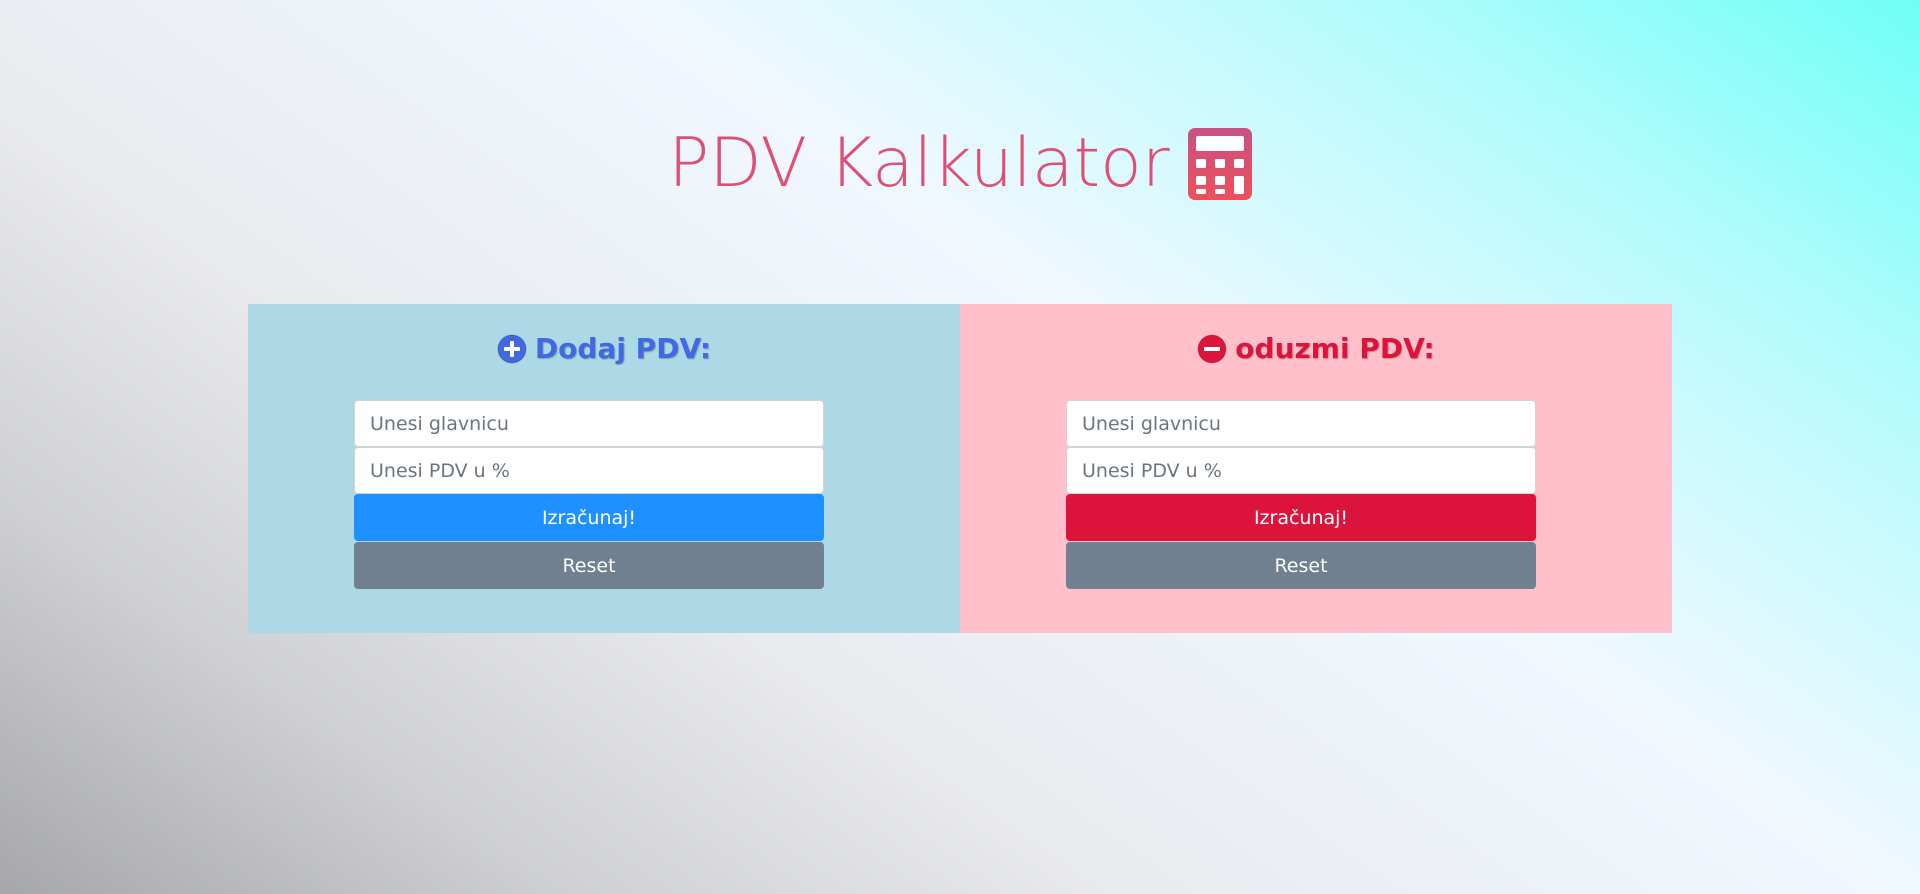 The height and width of the screenshot is (894, 1920). I want to click on subtract-vat-percent-input, so click(1301, 470).